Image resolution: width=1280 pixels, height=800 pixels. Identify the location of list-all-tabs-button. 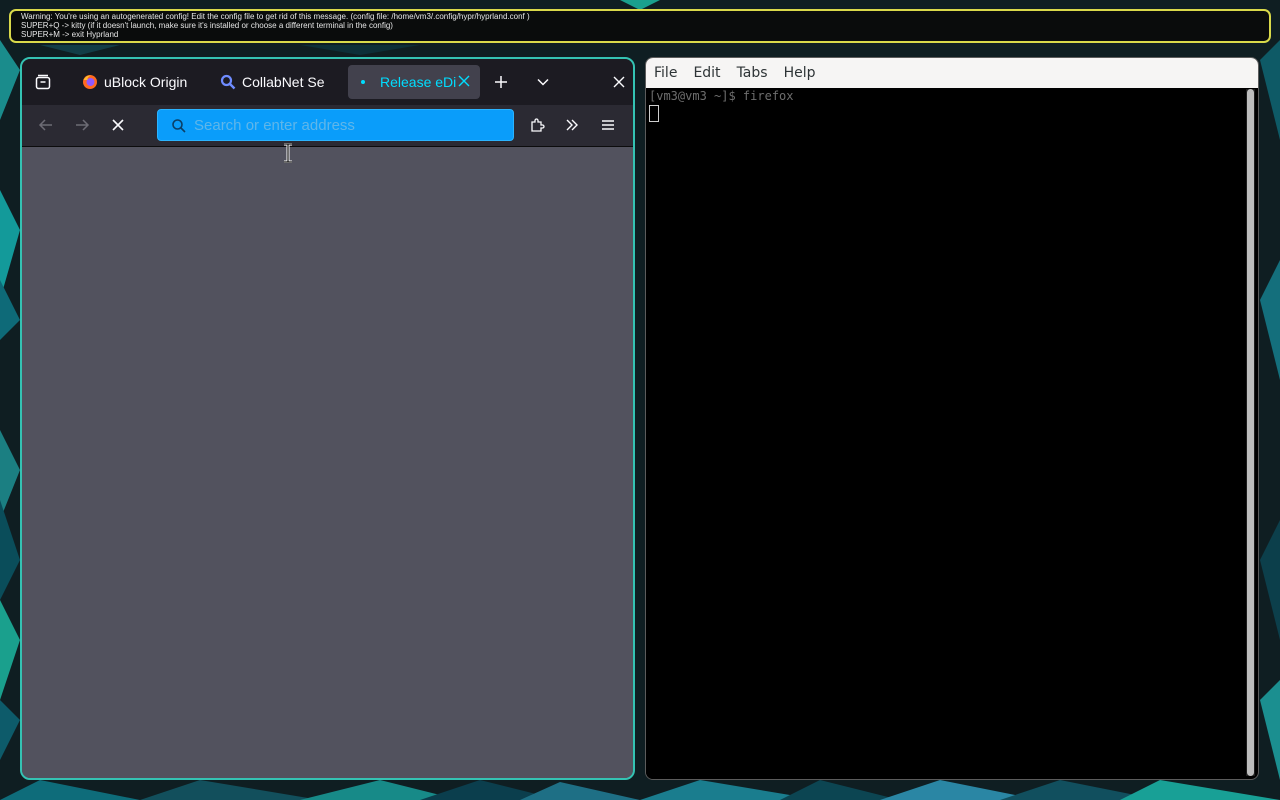
(543, 82).